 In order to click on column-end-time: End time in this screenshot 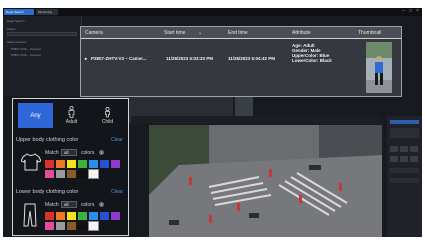, I will do `click(238, 33)`.